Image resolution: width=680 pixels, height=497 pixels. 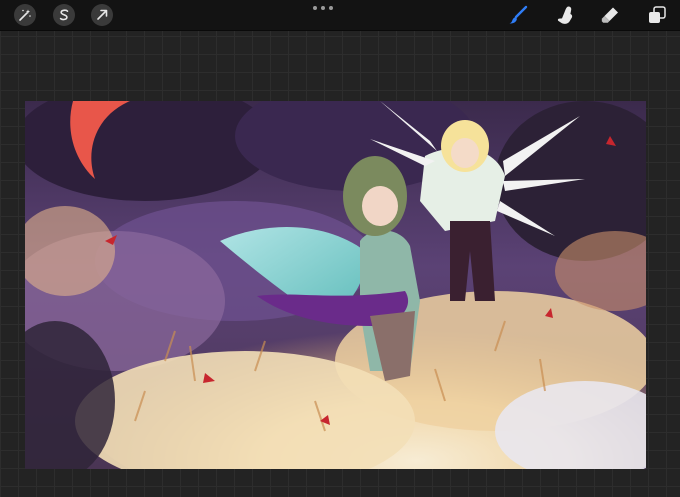 I want to click on transform-button, so click(x=102, y=15).